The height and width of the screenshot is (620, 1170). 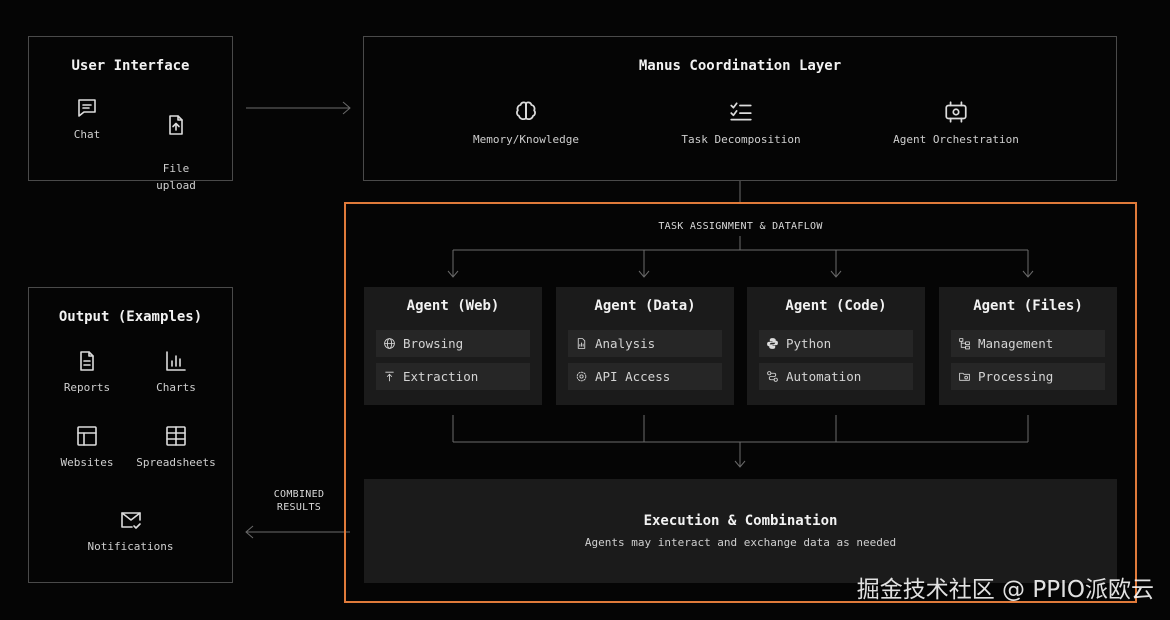 I want to click on output-spreadsheets: Spreadsheets, so click(x=176, y=447).